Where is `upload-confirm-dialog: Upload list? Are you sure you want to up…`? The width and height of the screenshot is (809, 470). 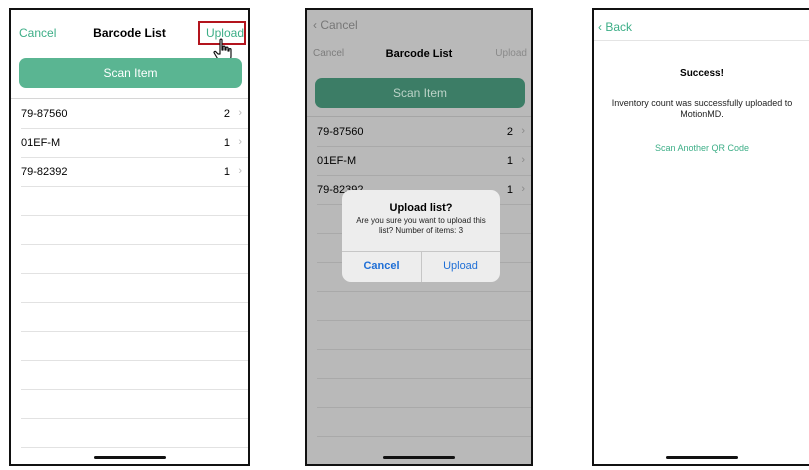
upload-confirm-dialog: Upload list? Are you sure you want to up… is located at coordinates (421, 236).